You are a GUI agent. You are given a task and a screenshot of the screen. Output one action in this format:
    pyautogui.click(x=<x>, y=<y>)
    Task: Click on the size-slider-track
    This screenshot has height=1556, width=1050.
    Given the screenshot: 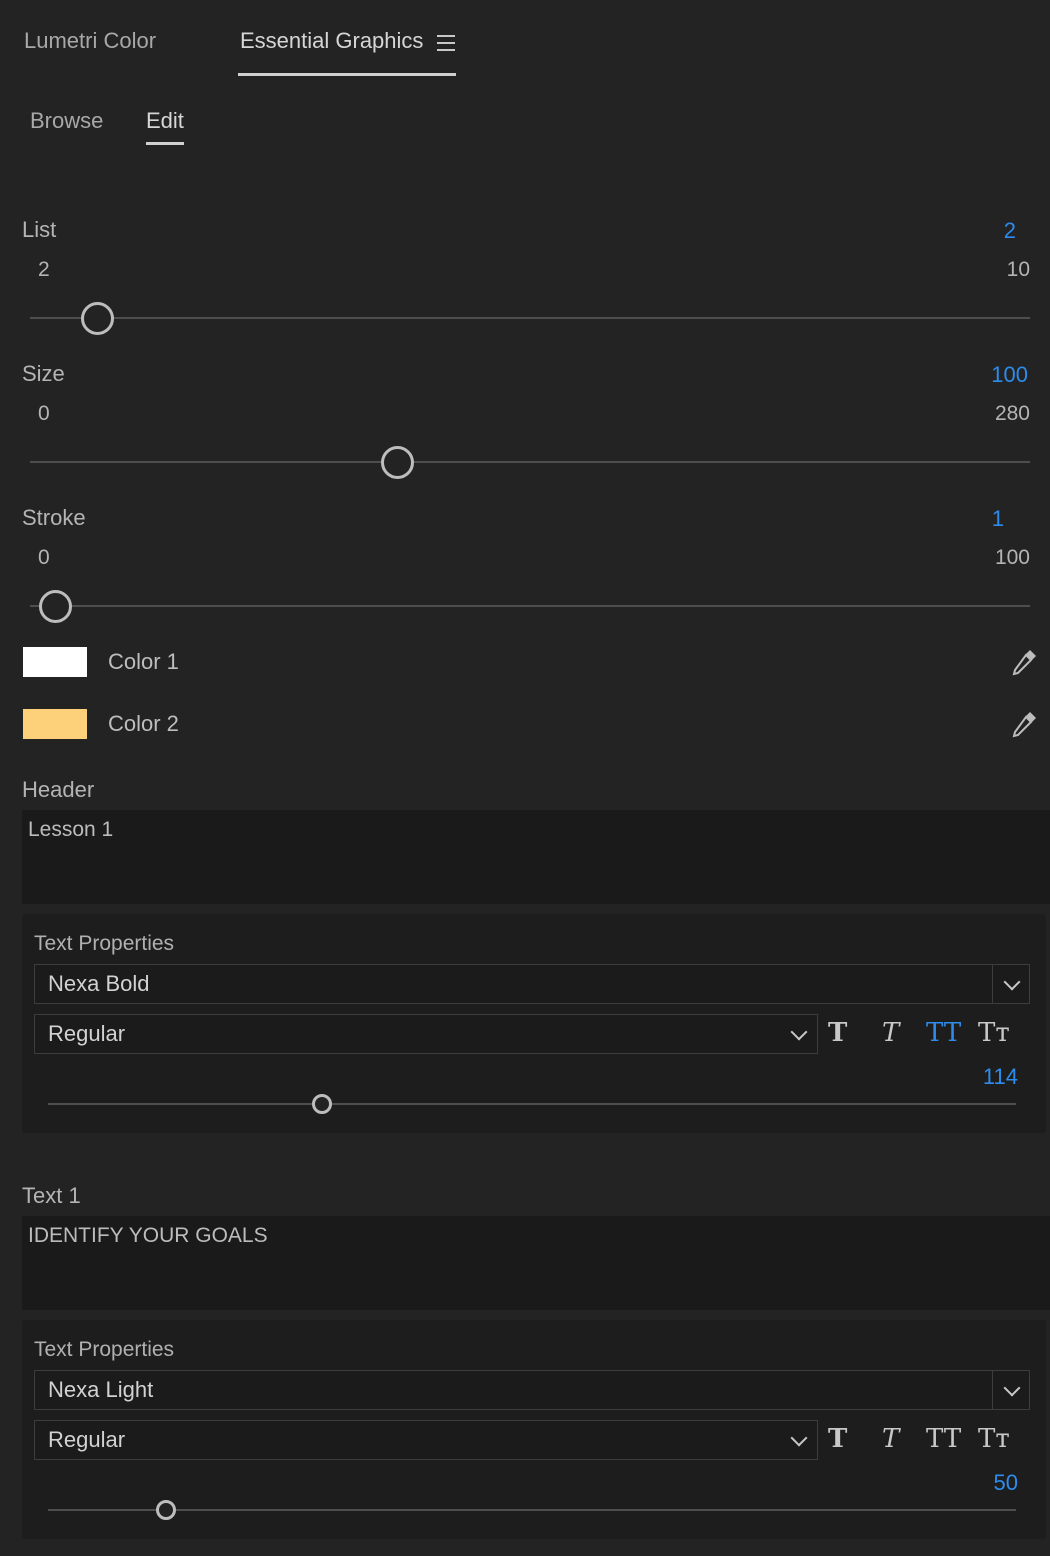 What is the action you would take?
    pyautogui.click(x=530, y=462)
    